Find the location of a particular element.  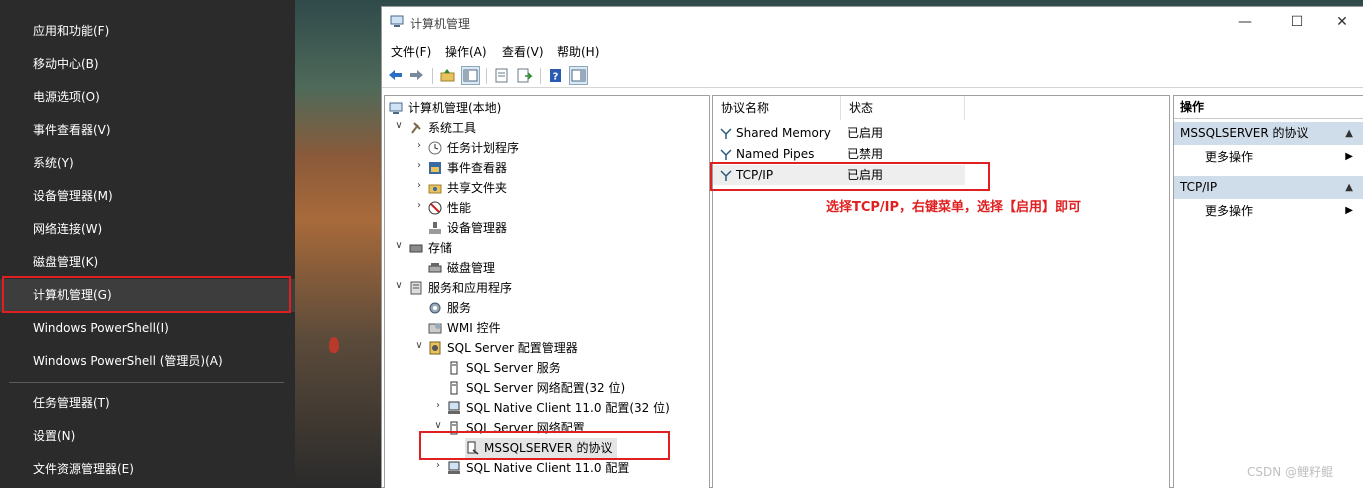

tree-label: 服务 is located at coordinates (459, 308).